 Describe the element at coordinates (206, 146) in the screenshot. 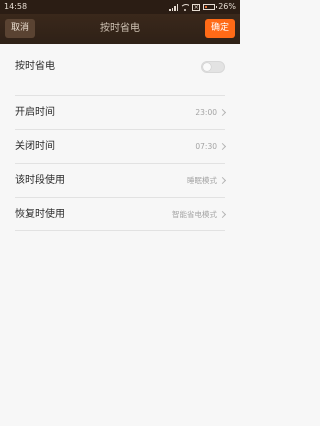

I see `row-value: 07:30` at that location.